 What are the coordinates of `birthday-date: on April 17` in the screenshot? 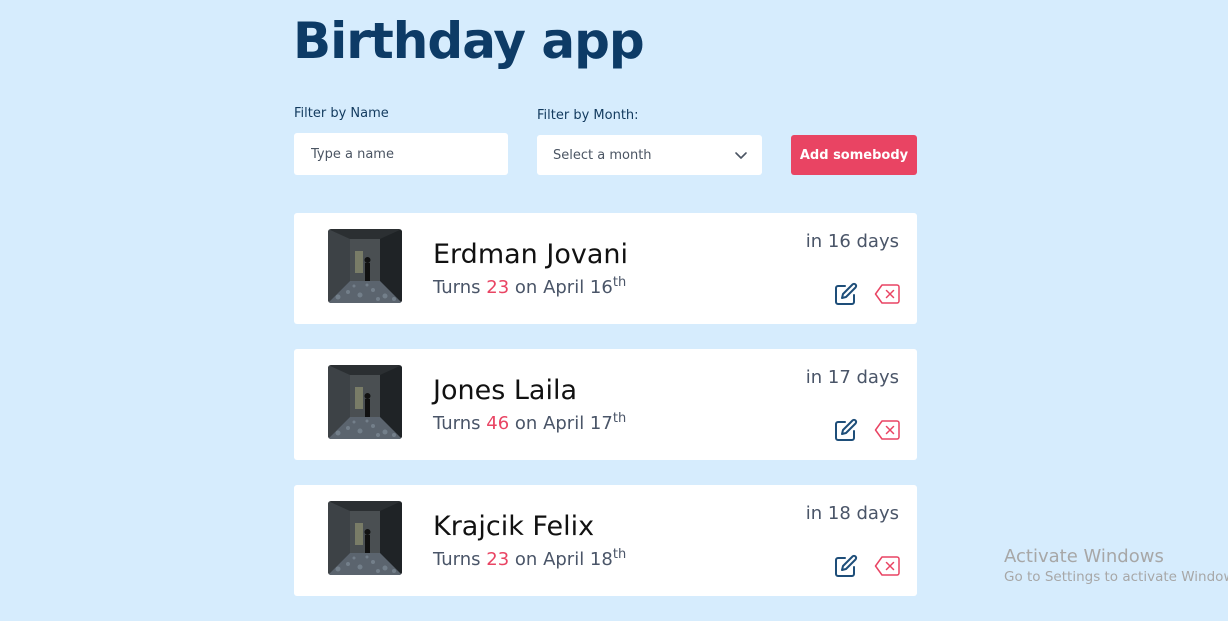 It's located at (563, 423).